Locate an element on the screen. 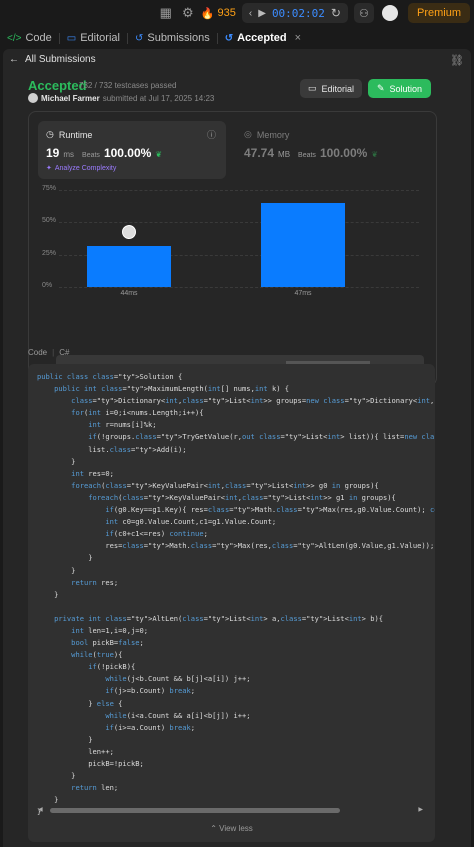 The image size is (474, 847). clock-icon: ◷ is located at coordinates (50, 134).